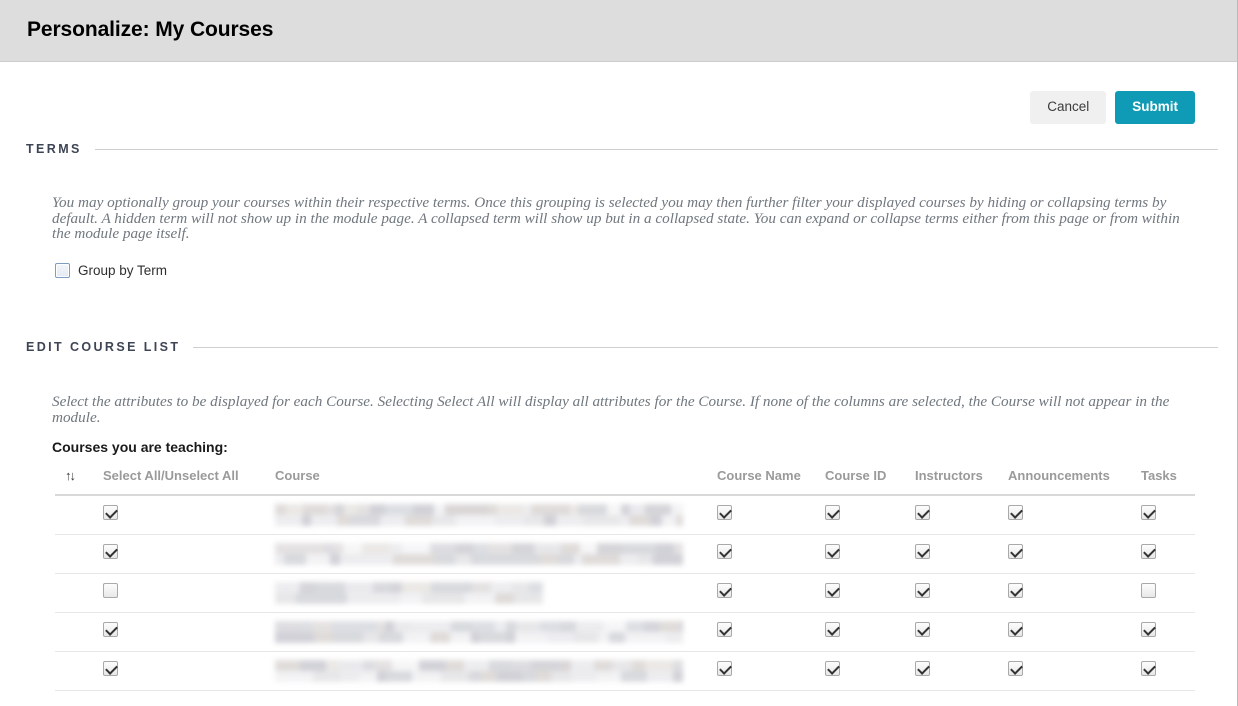 Image resolution: width=1238 pixels, height=706 pixels. What do you see at coordinates (103, 347) in the screenshot?
I see `edit-course-list-heading-label: EDIT COURSE LIST` at bounding box center [103, 347].